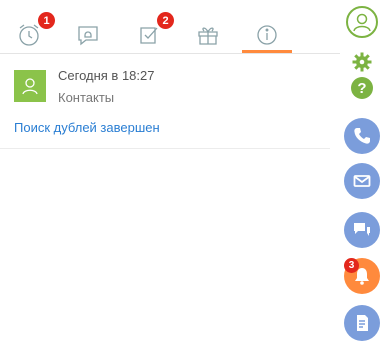 The height and width of the screenshot is (347, 385). I want to click on notification-tabs: 1 2, so click(170, 27).